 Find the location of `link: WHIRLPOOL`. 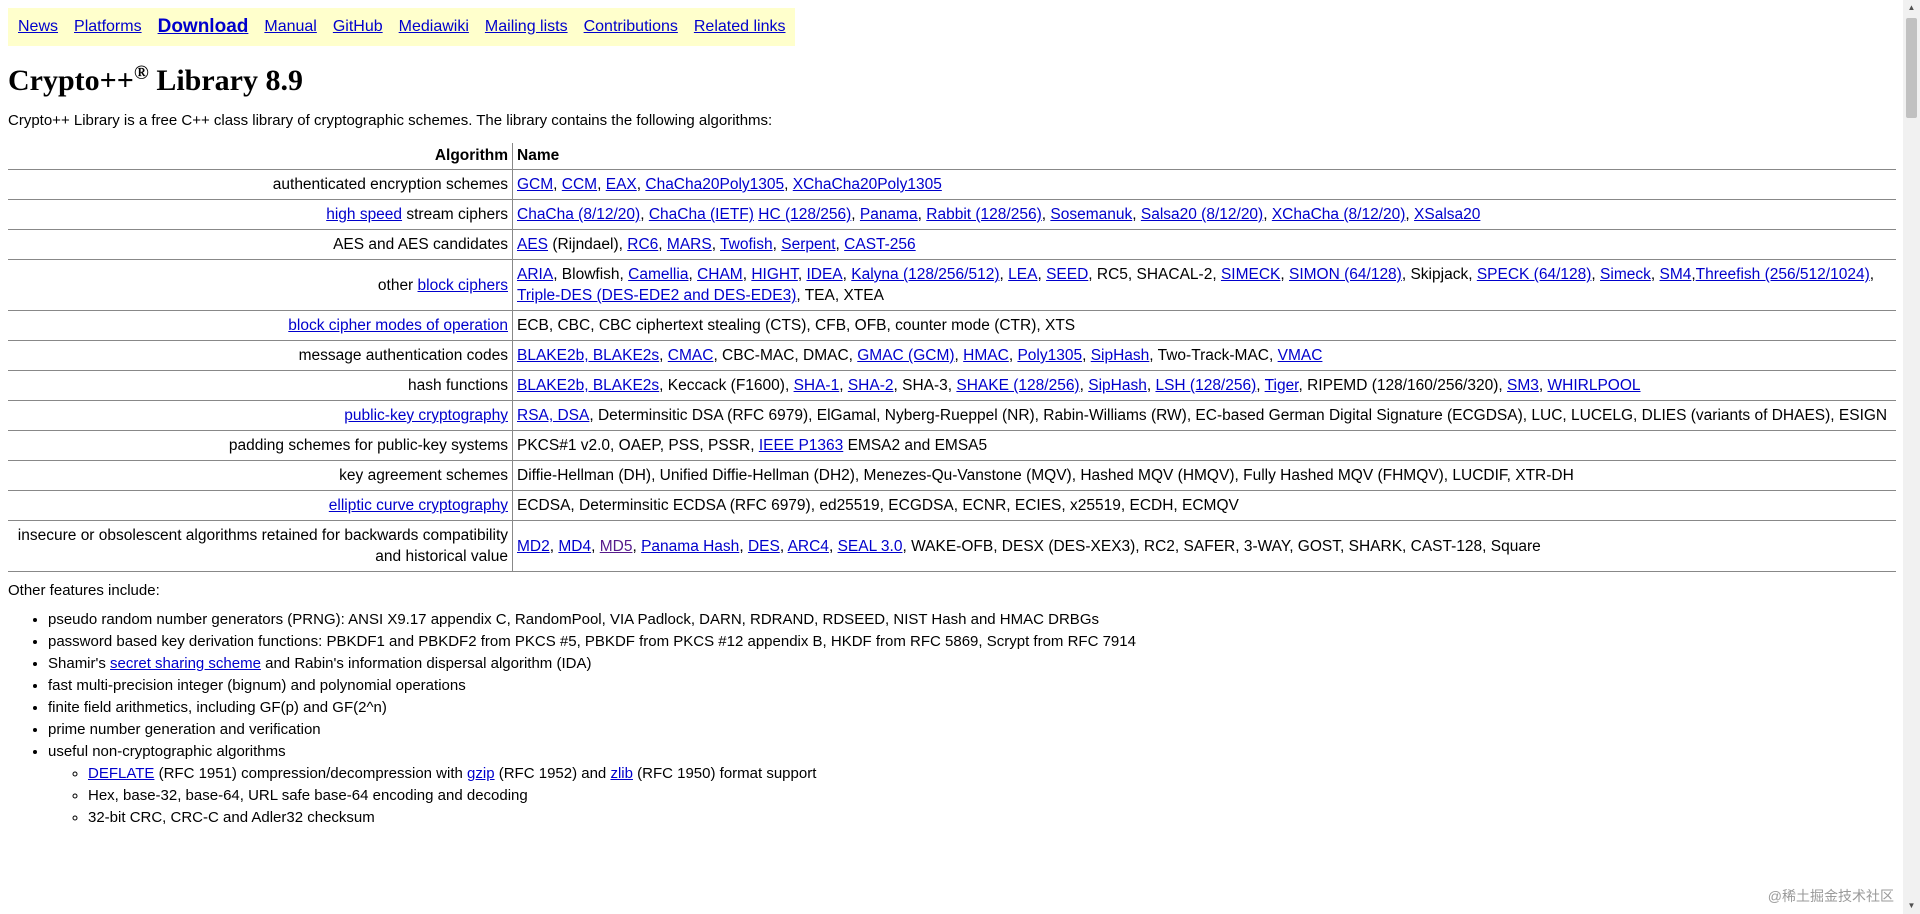

link: WHIRLPOOL is located at coordinates (1594, 385).